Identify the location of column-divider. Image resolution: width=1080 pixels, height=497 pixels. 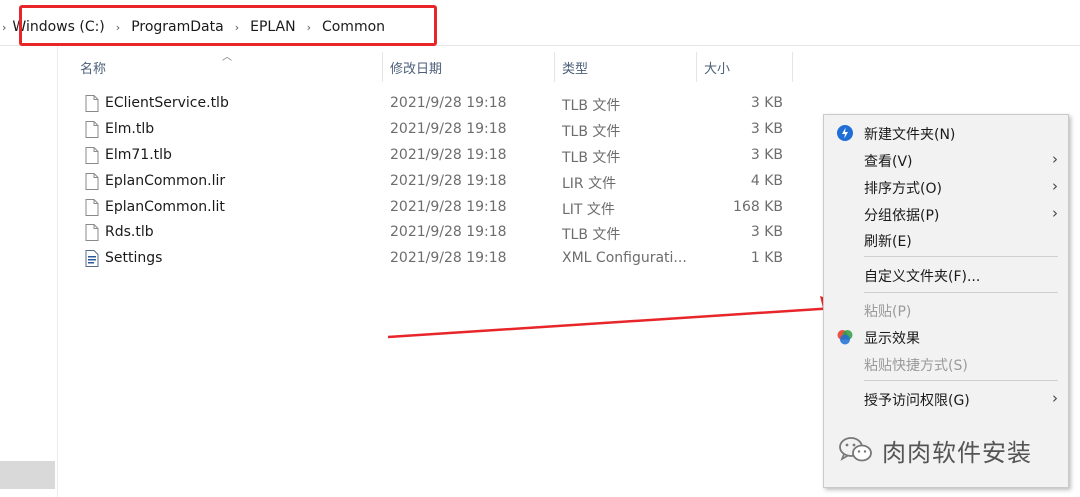
(792, 67).